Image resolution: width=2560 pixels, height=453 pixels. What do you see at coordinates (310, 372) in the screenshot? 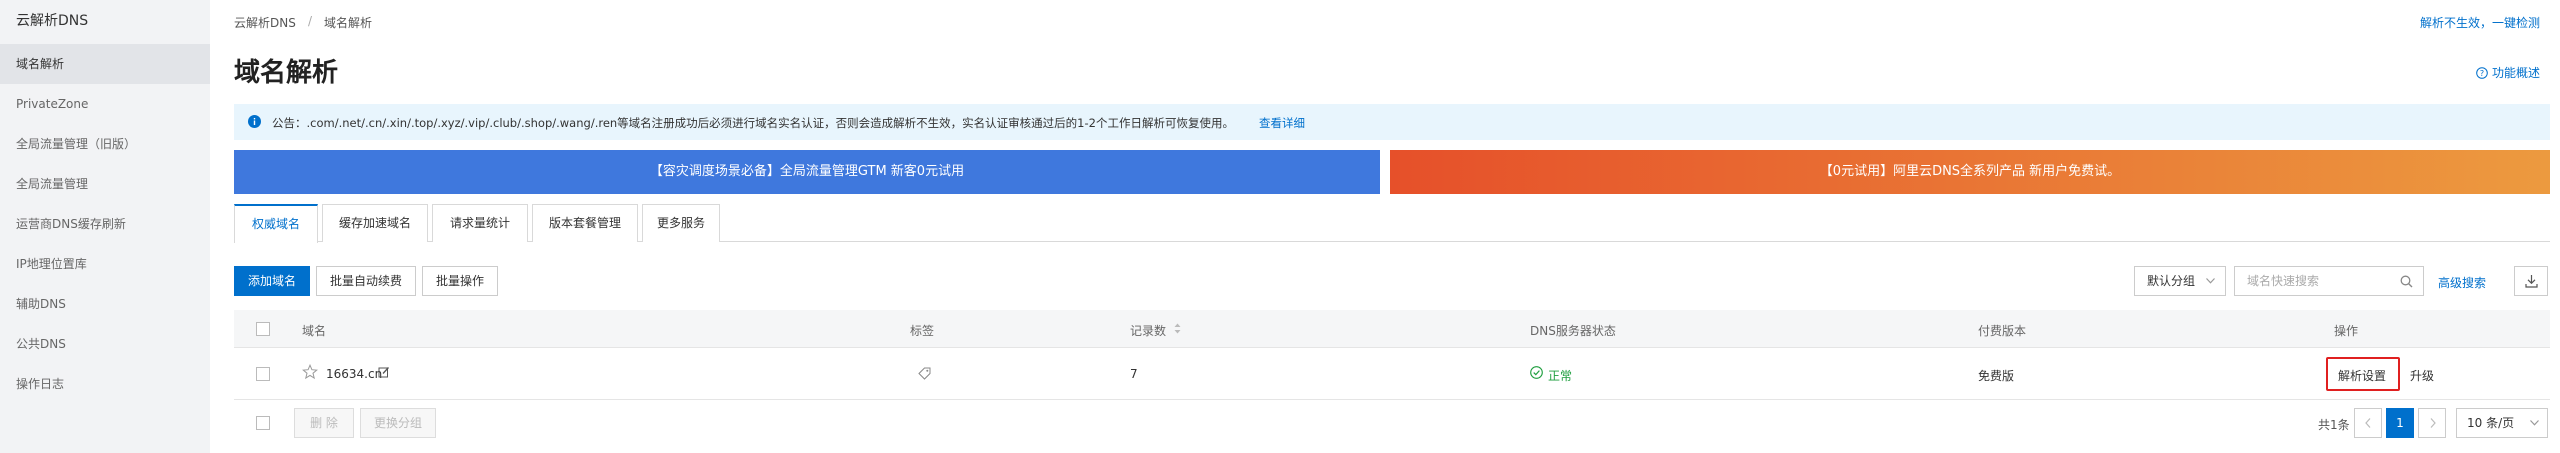
I see `star-icon` at bounding box center [310, 372].